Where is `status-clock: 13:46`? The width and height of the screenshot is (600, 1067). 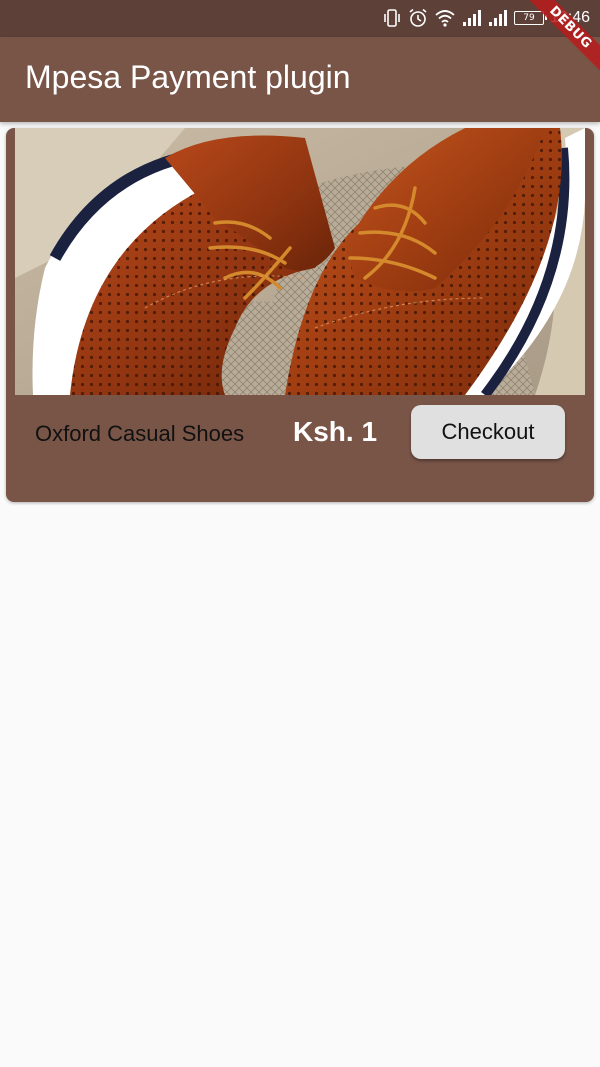
status-clock: 13:46 is located at coordinates (569, 17).